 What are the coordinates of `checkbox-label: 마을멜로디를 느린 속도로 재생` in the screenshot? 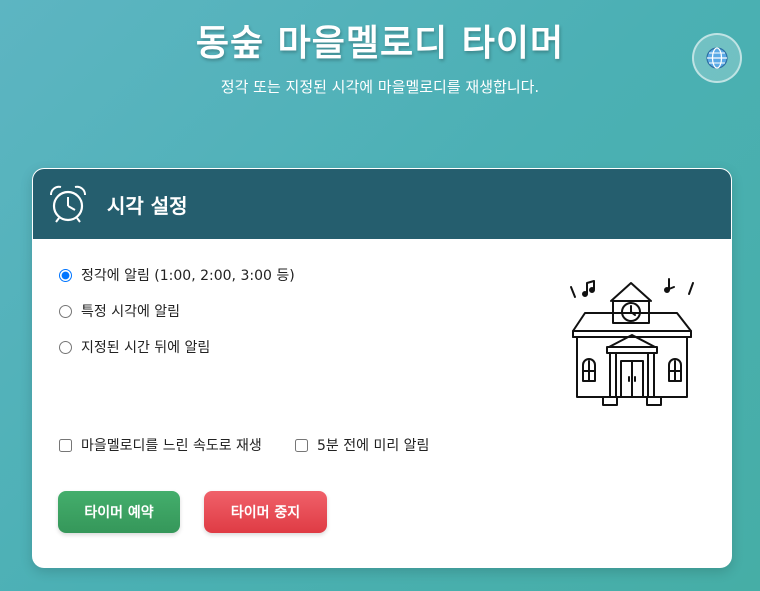 It's located at (171, 446).